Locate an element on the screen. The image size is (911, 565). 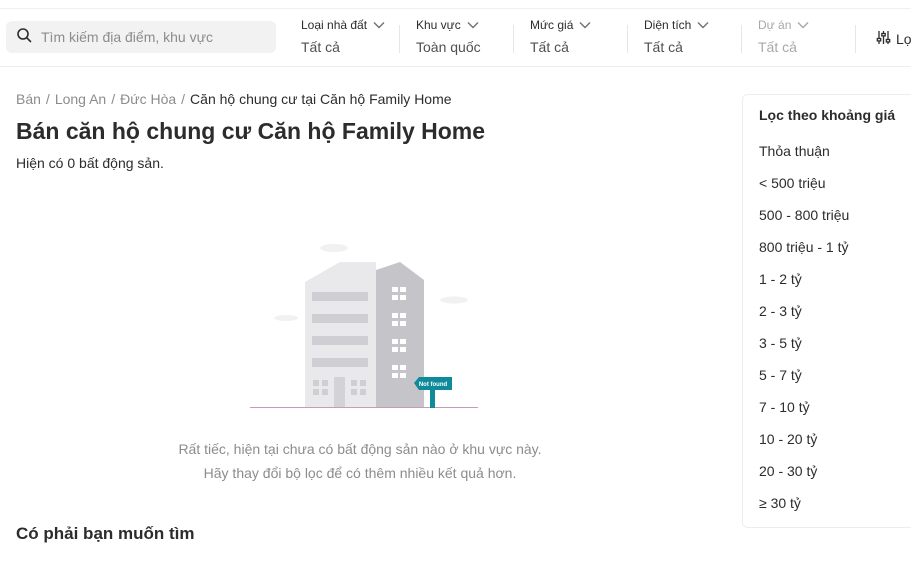
breadcrumb-link: Long An is located at coordinates (80, 99).